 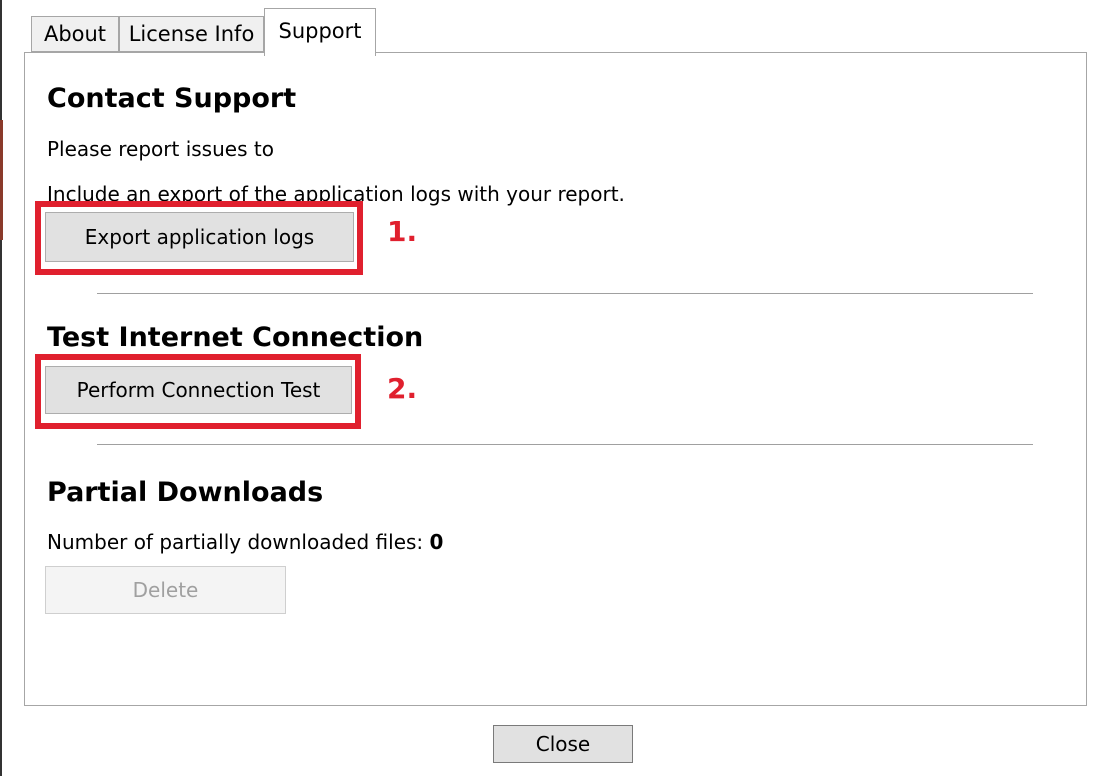 I want to click on contact-support-heading: Contact Support, so click(x=172, y=98).